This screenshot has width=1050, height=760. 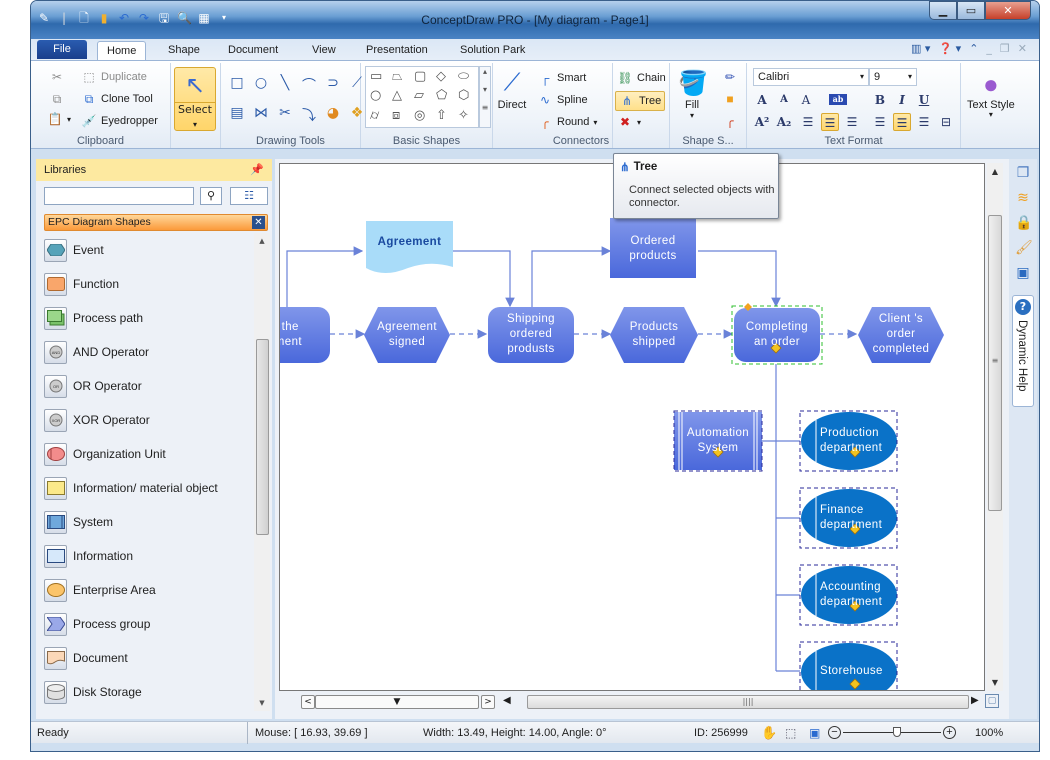 What do you see at coordinates (149, 420) in the screenshot?
I see `library-item-xor-operator: XOR XOR Operator` at bounding box center [149, 420].